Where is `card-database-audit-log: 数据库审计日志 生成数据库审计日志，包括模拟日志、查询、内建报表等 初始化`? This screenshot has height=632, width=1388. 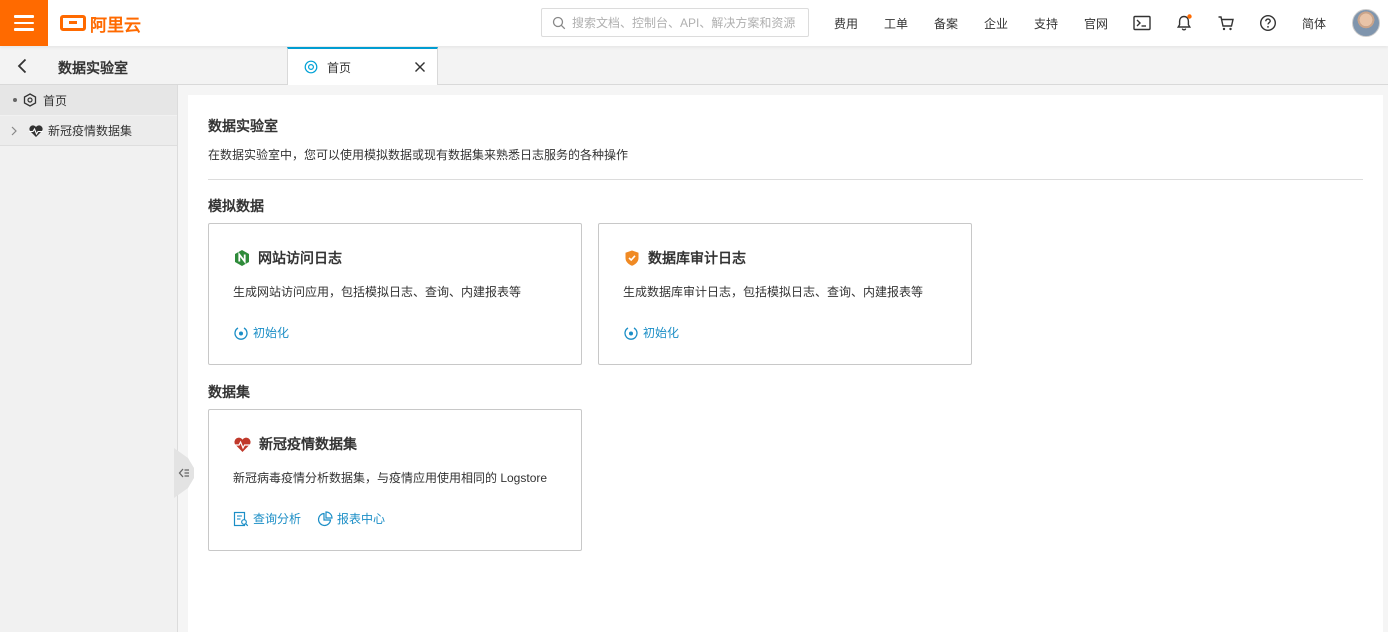 card-database-audit-log: 数据库审计日志 生成数据库审计日志，包括模拟日志、查询、内建报表等 初始化 is located at coordinates (785, 294).